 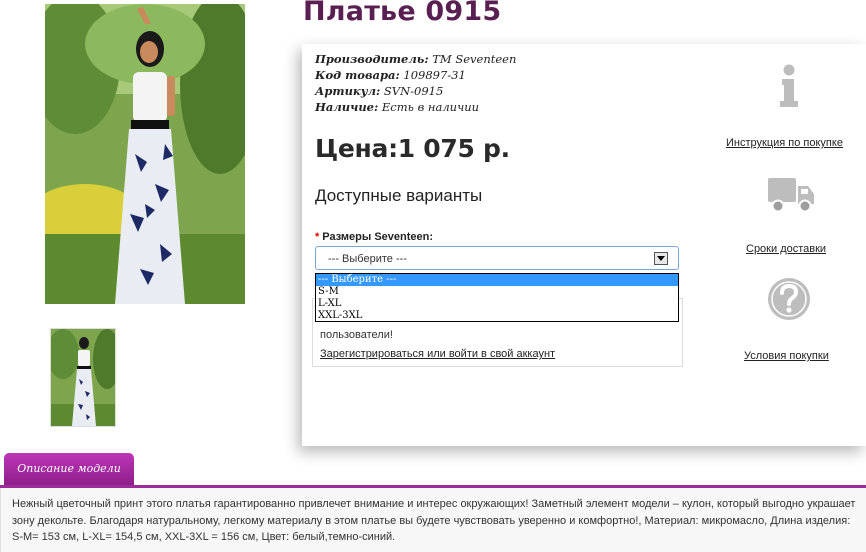 What do you see at coordinates (317, 237) in the screenshot?
I see `required-mark: *` at bounding box center [317, 237].